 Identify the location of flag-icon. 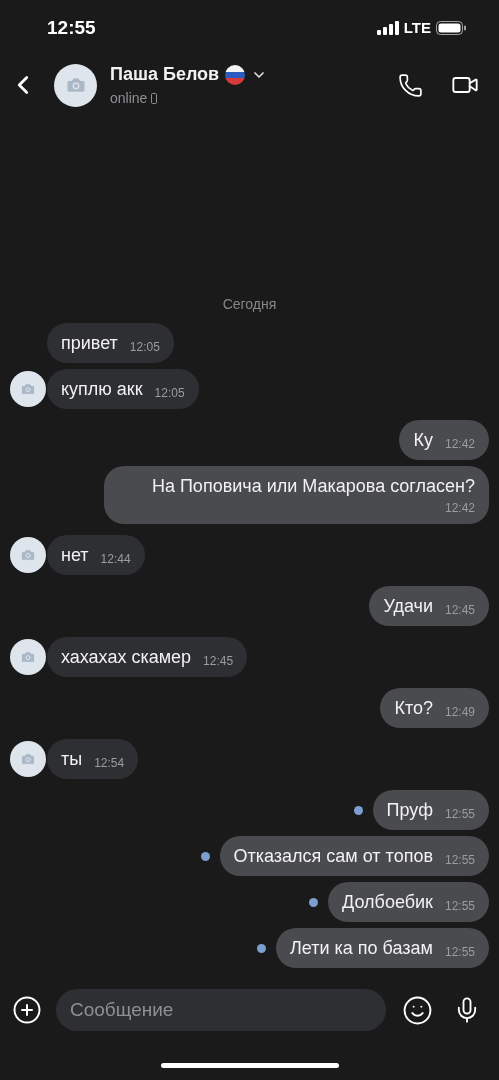
(235, 74).